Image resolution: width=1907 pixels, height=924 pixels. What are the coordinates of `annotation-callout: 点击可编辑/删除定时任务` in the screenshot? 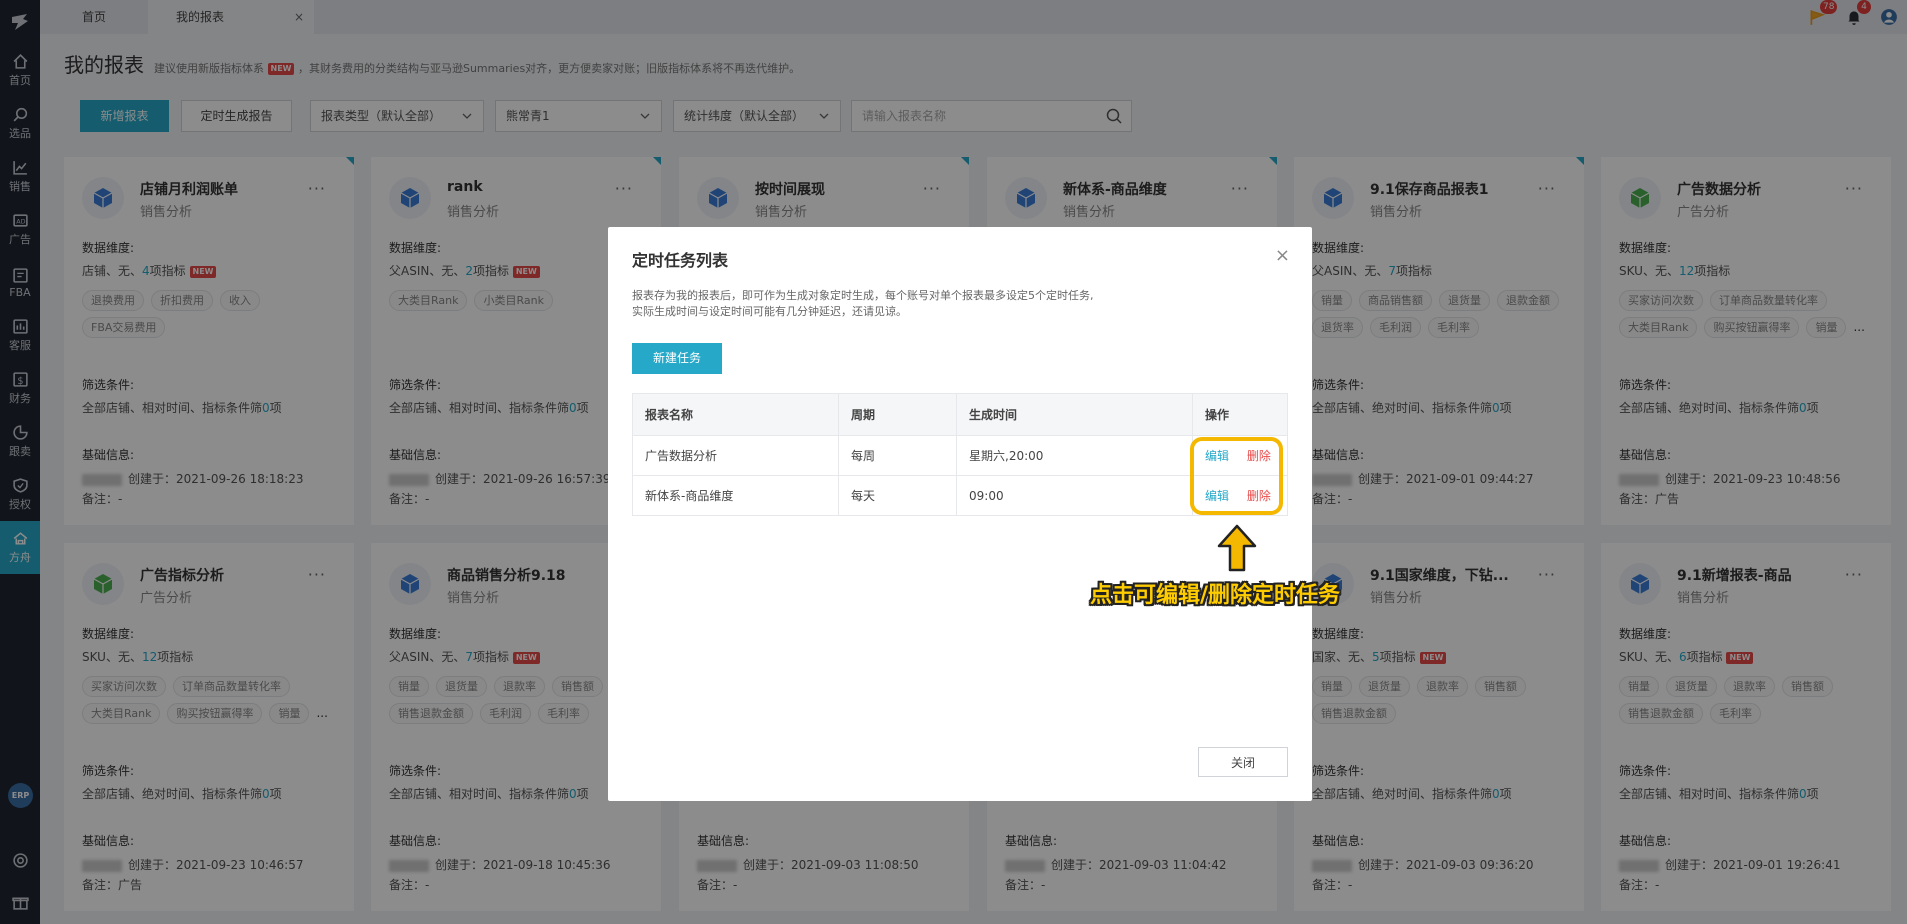 It's located at (1215, 595).